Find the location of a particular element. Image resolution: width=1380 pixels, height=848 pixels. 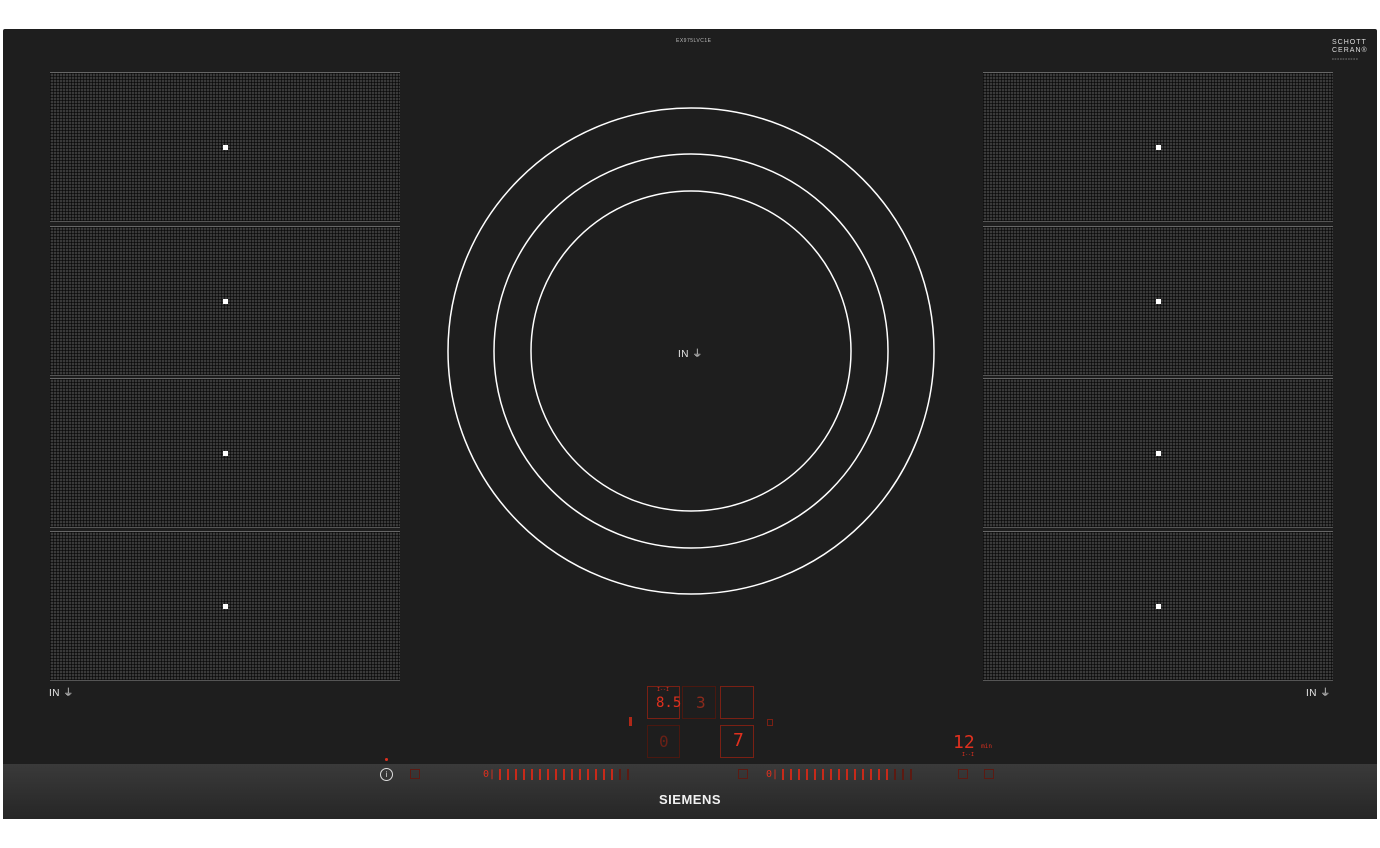

power-level-readout: 8.5 is located at coordinates (669, 703).